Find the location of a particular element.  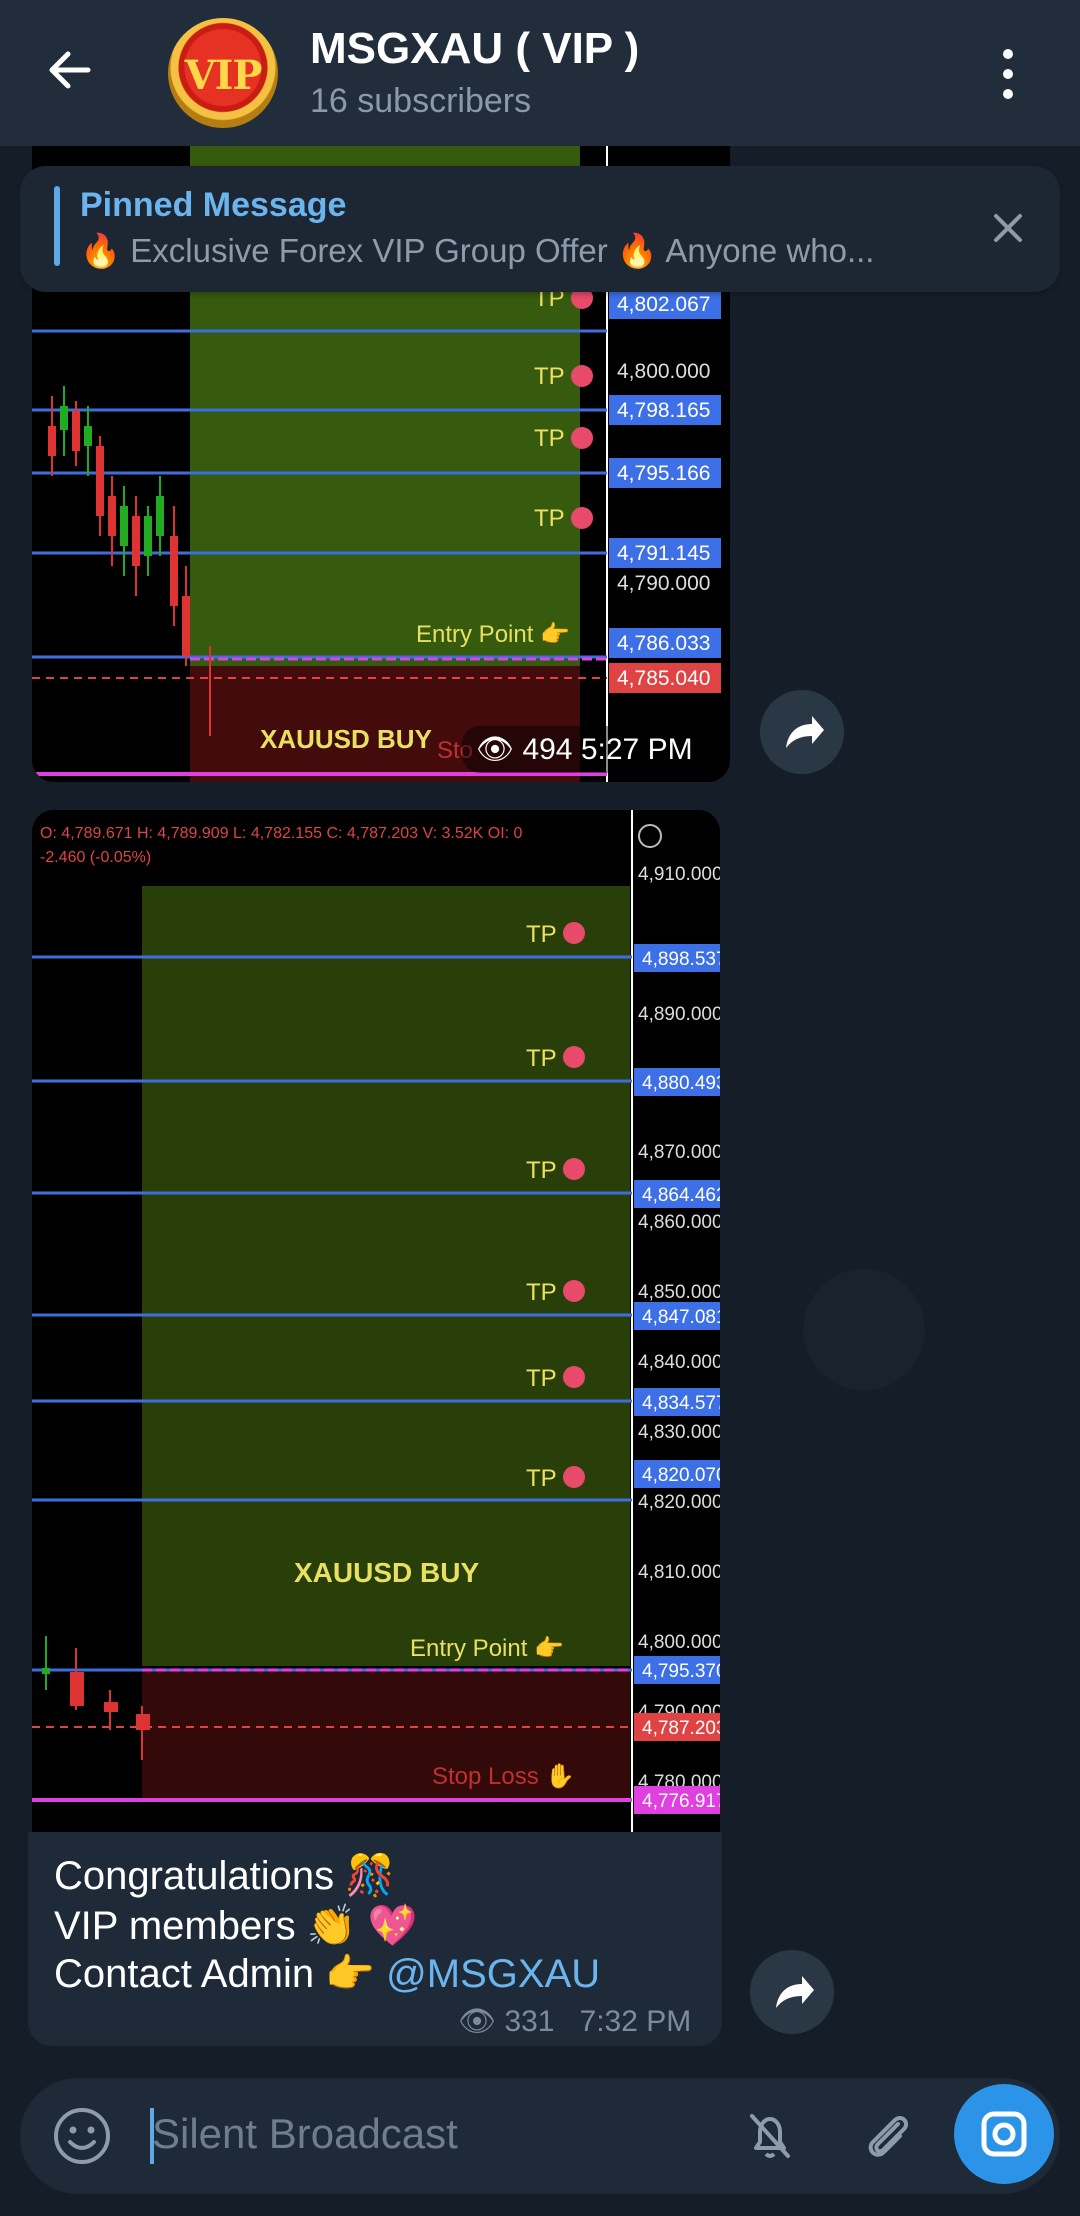

svg-text: 4,870.000 is located at coordinates (679, 1152).